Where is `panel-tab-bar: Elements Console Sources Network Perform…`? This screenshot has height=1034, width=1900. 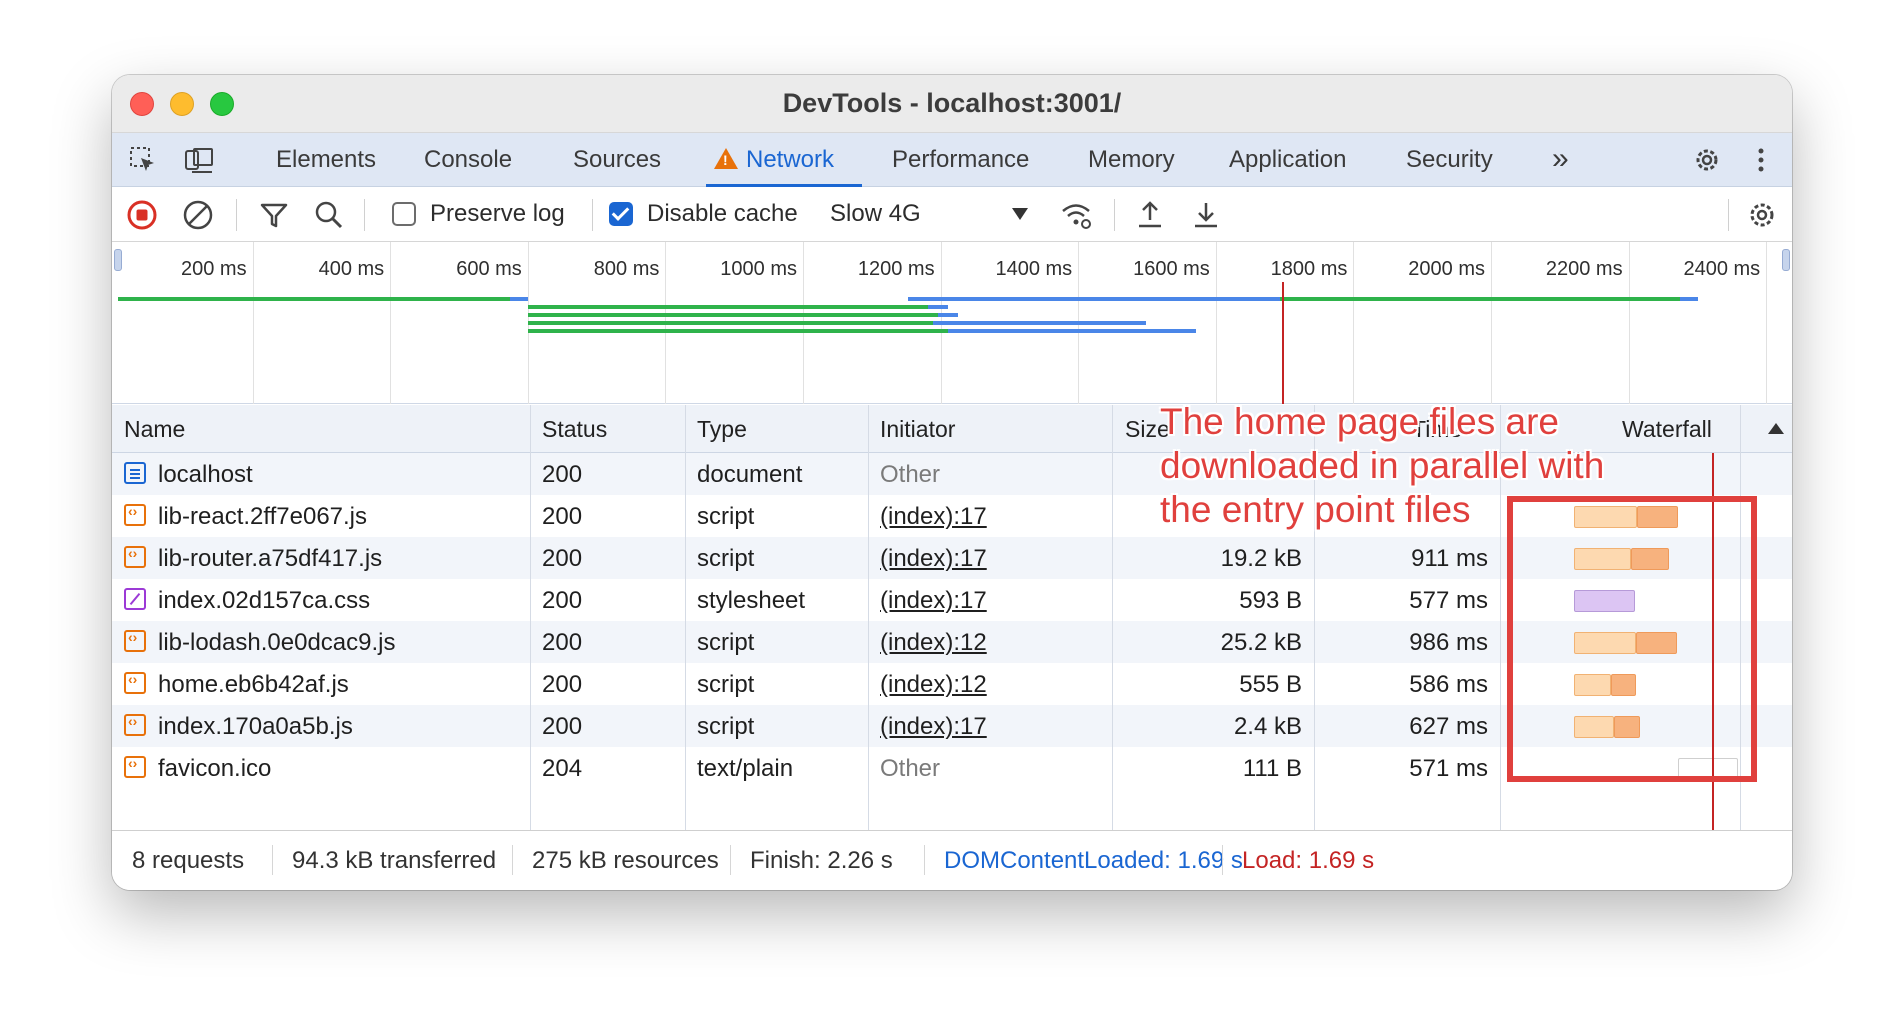
panel-tab-bar: Elements Console Sources Network Perform… is located at coordinates (952, 160).